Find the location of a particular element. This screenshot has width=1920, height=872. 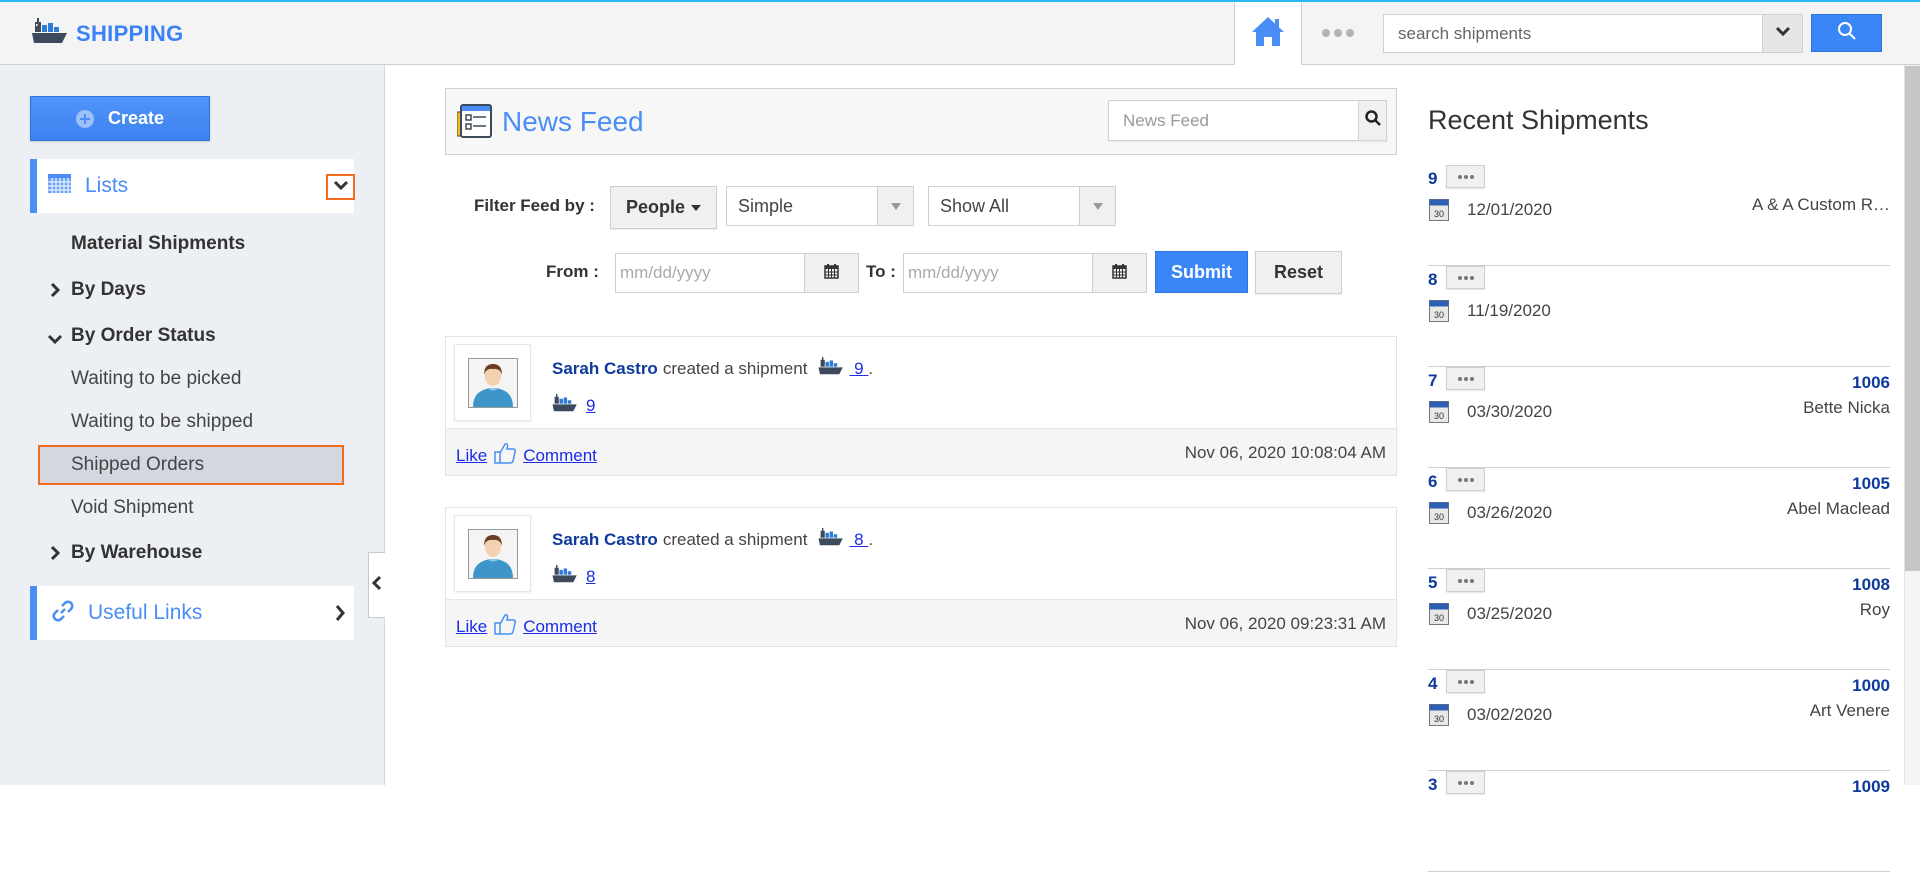

feed-item-footer: Like Comment Nov 06, 2020 10:08:04 AM is located at coordinates (921, 451).